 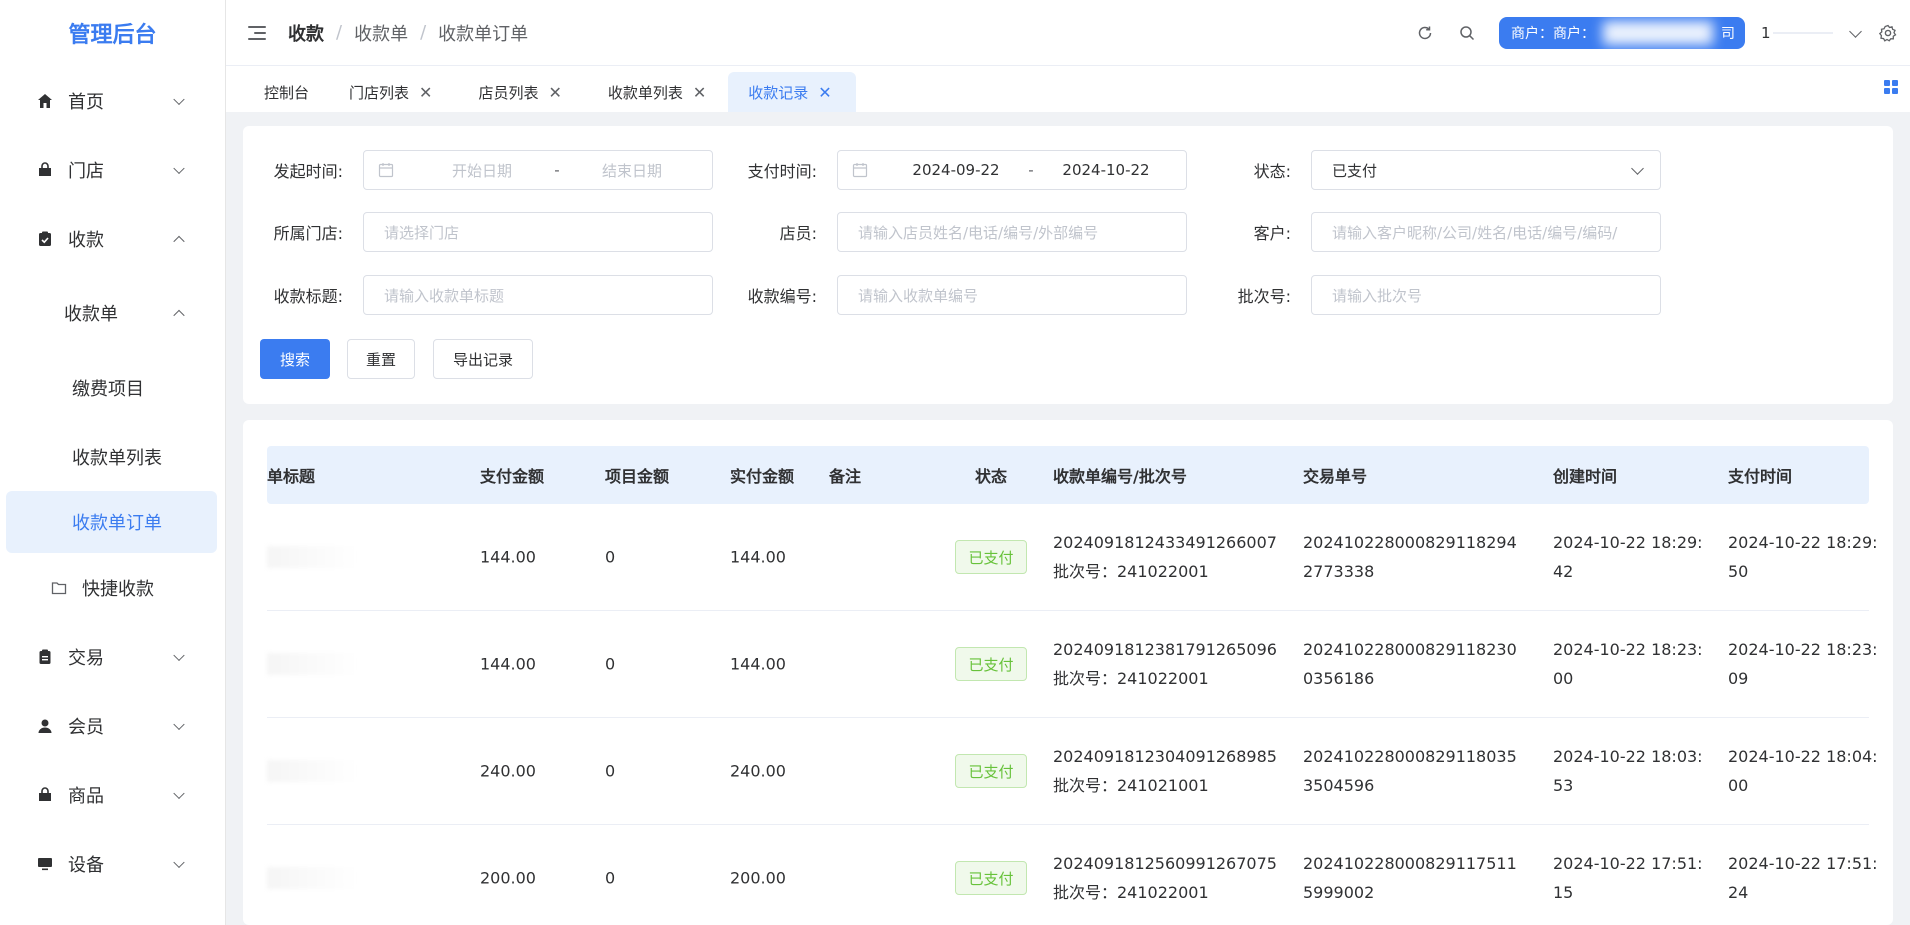 What do you see at coordinates (112, 656) in the screenshot?
I see `sidebar-item-trade: 交易` at bounding box center [112, 656].